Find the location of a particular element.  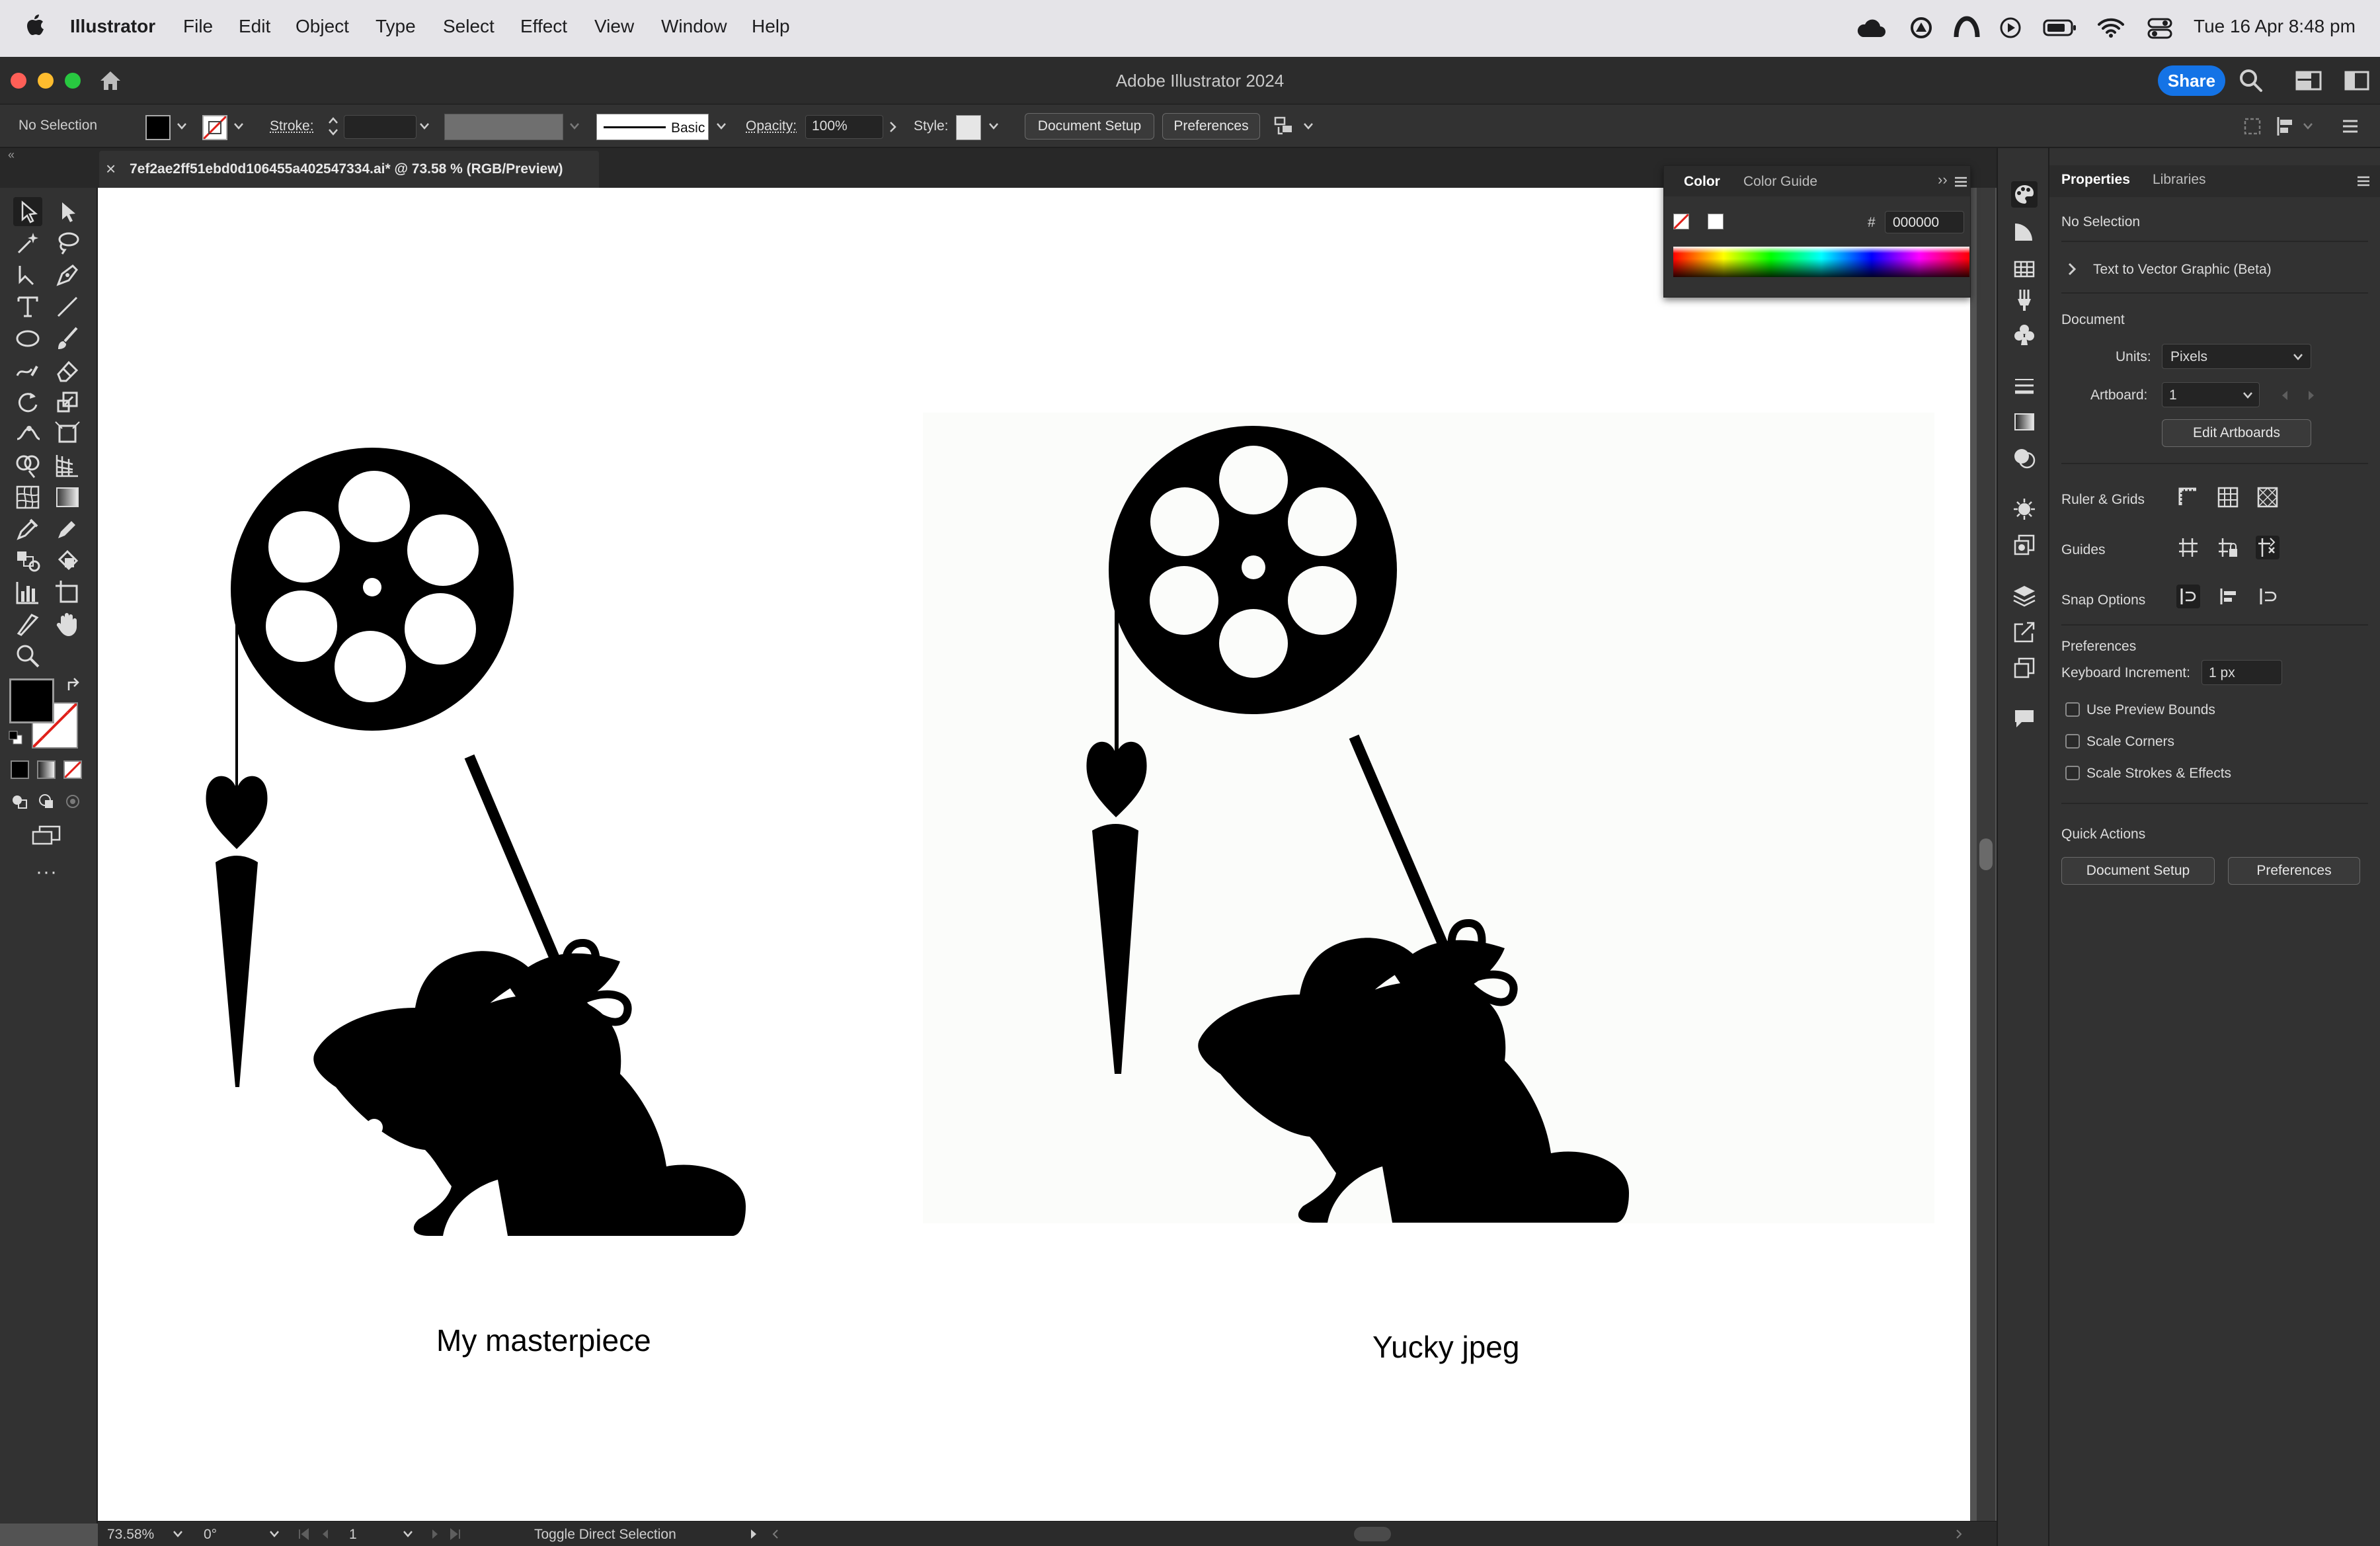

control-center-icon is located at coordinates (2159, 28).